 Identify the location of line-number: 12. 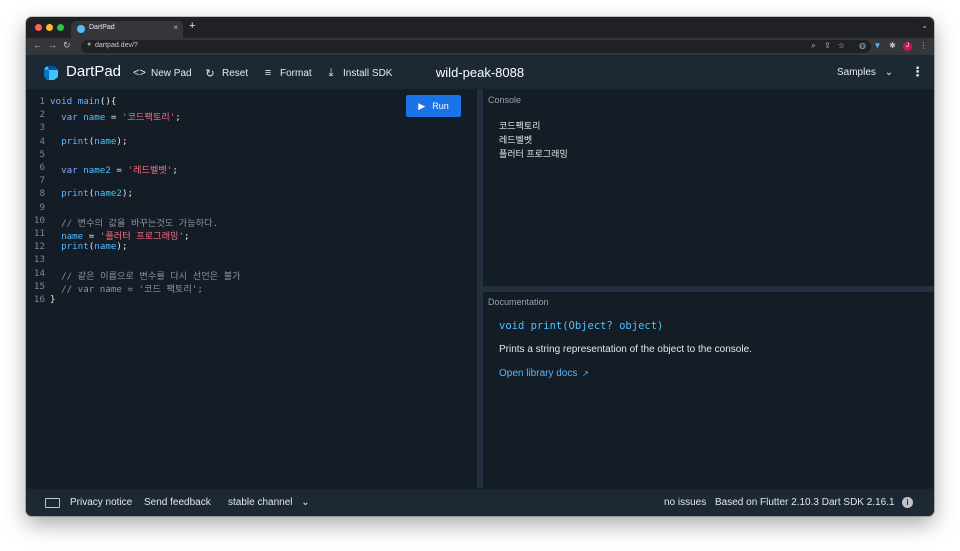
(39, 247).